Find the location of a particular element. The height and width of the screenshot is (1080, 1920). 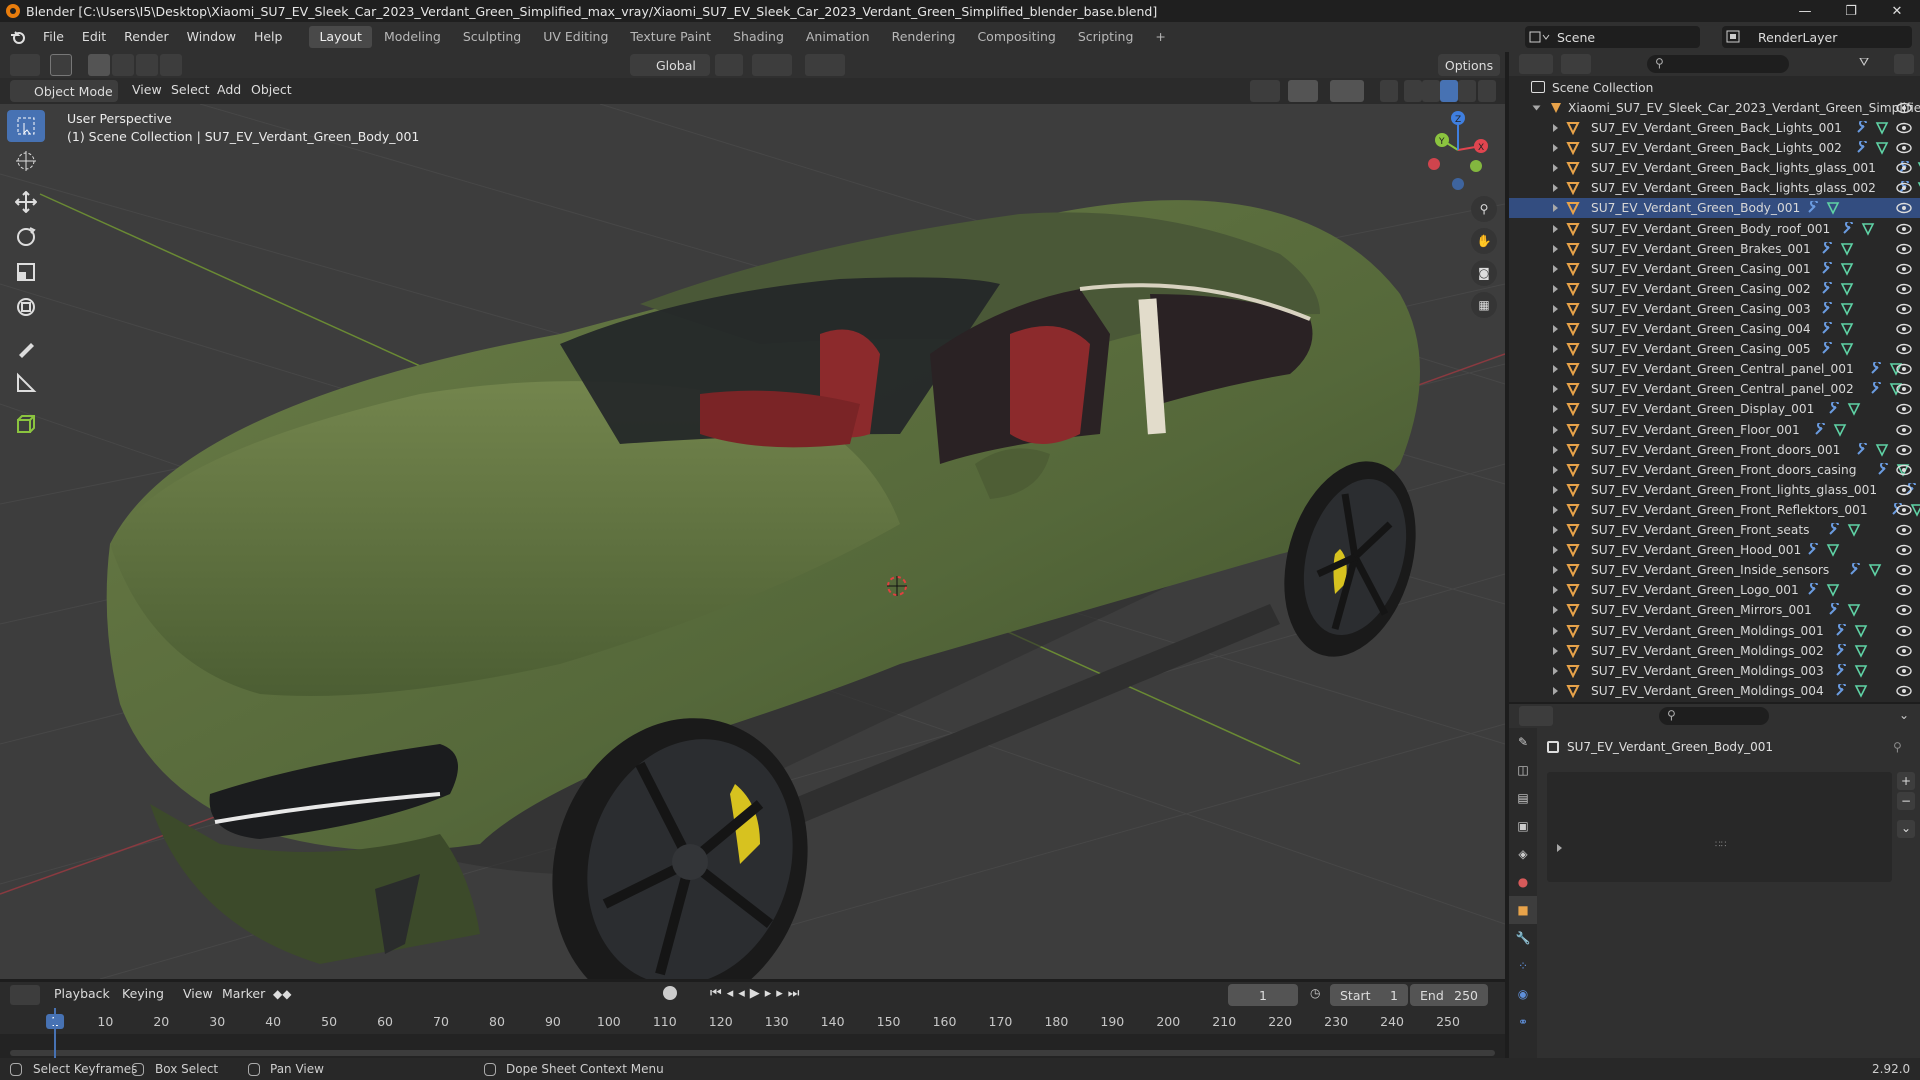

timeline-menu-playback: Playback is located at coordinates (82, 993).